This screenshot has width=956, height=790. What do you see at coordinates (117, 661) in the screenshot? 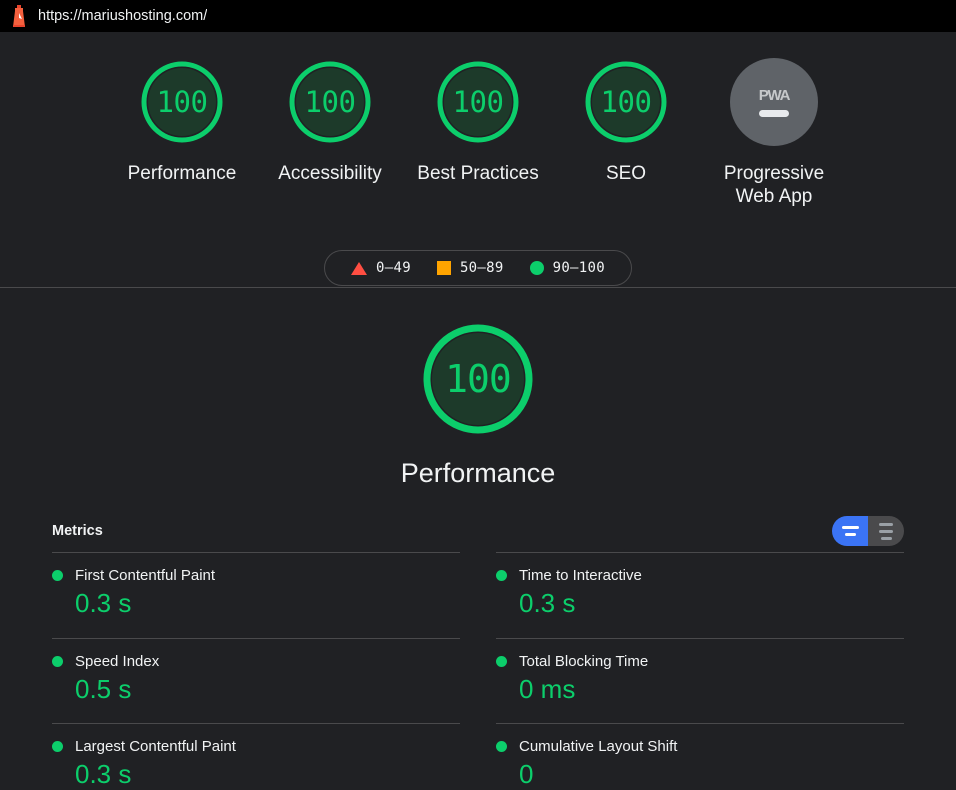
I see `metric-name: Speed Index` at bounding box center [117, 661].